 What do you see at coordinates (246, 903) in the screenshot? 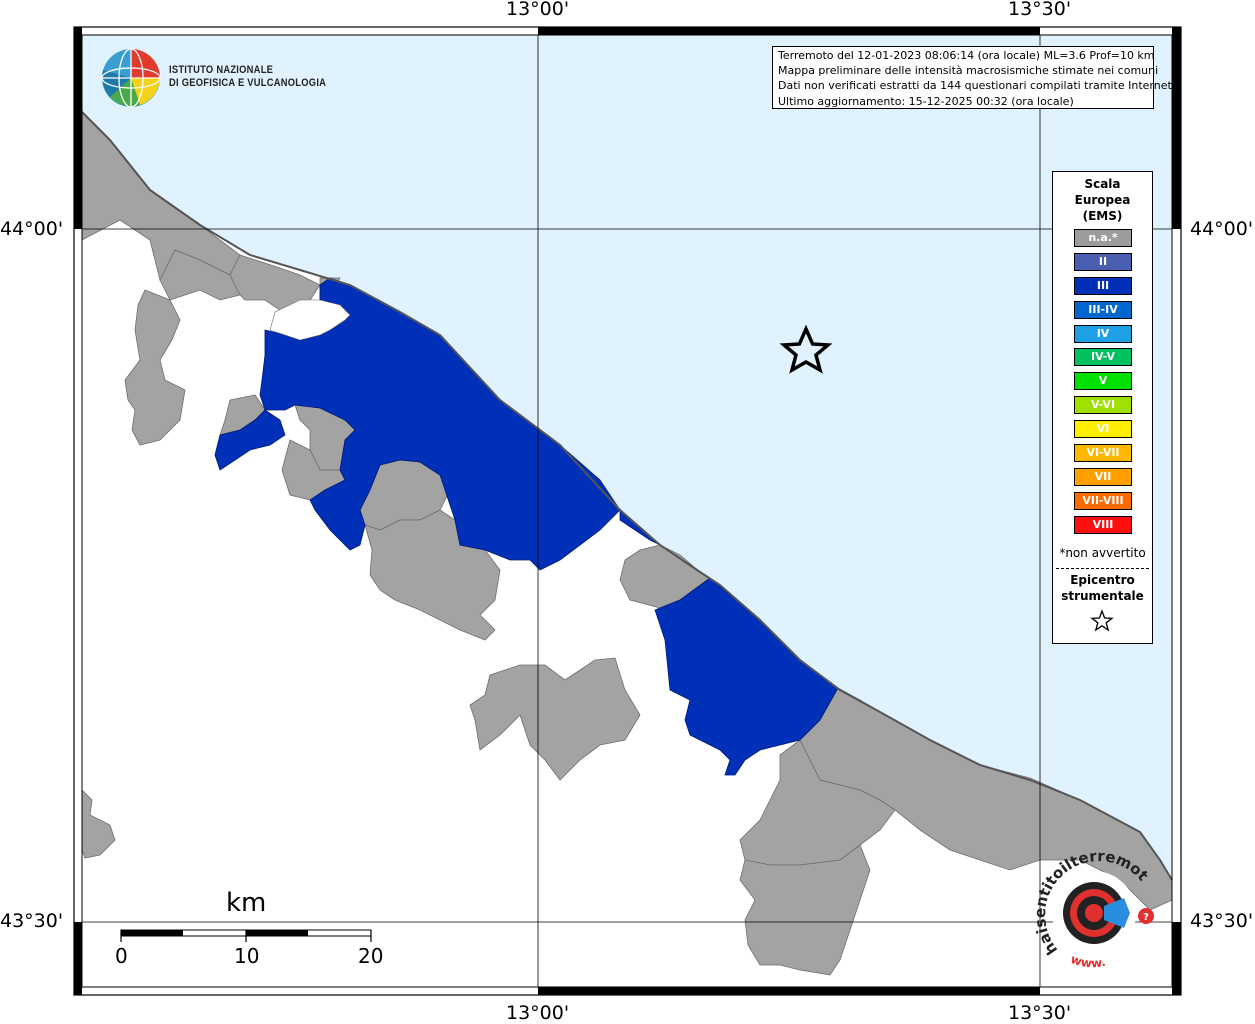
I see `scale-unit: km` at bounding box center [246, 903].